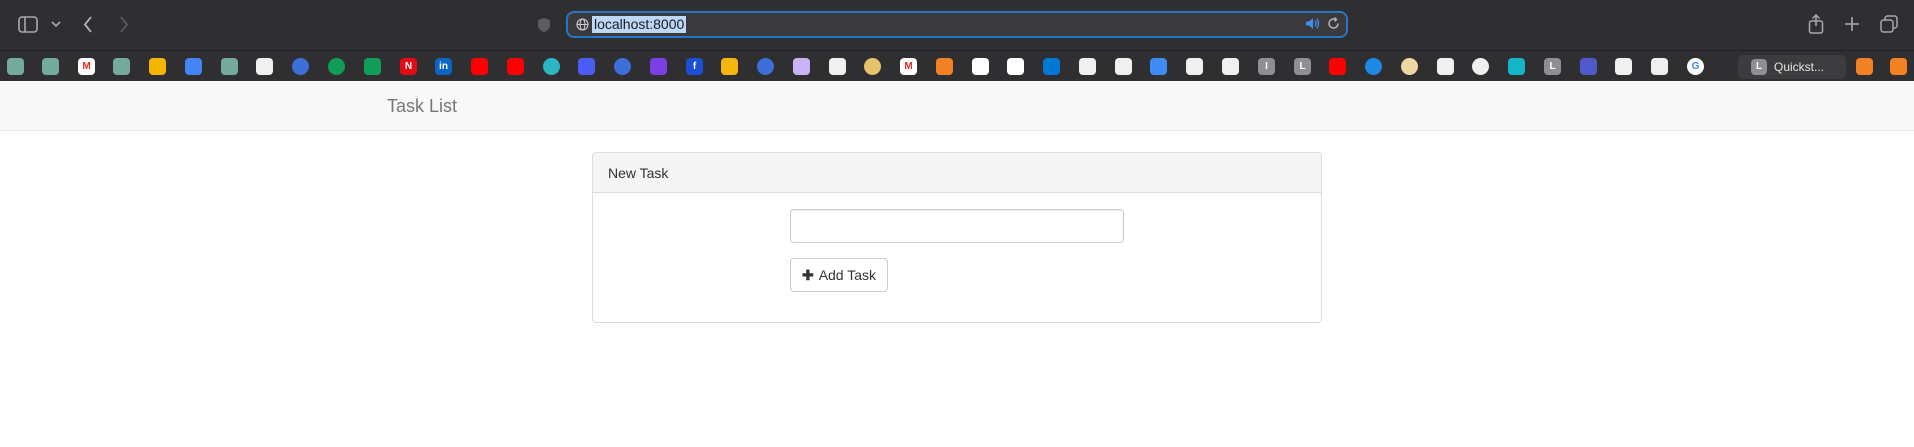 Image resolution: width=1914 pixels, height=447 pixels. I want to click on brand-title: Task List, so click(422, 106).